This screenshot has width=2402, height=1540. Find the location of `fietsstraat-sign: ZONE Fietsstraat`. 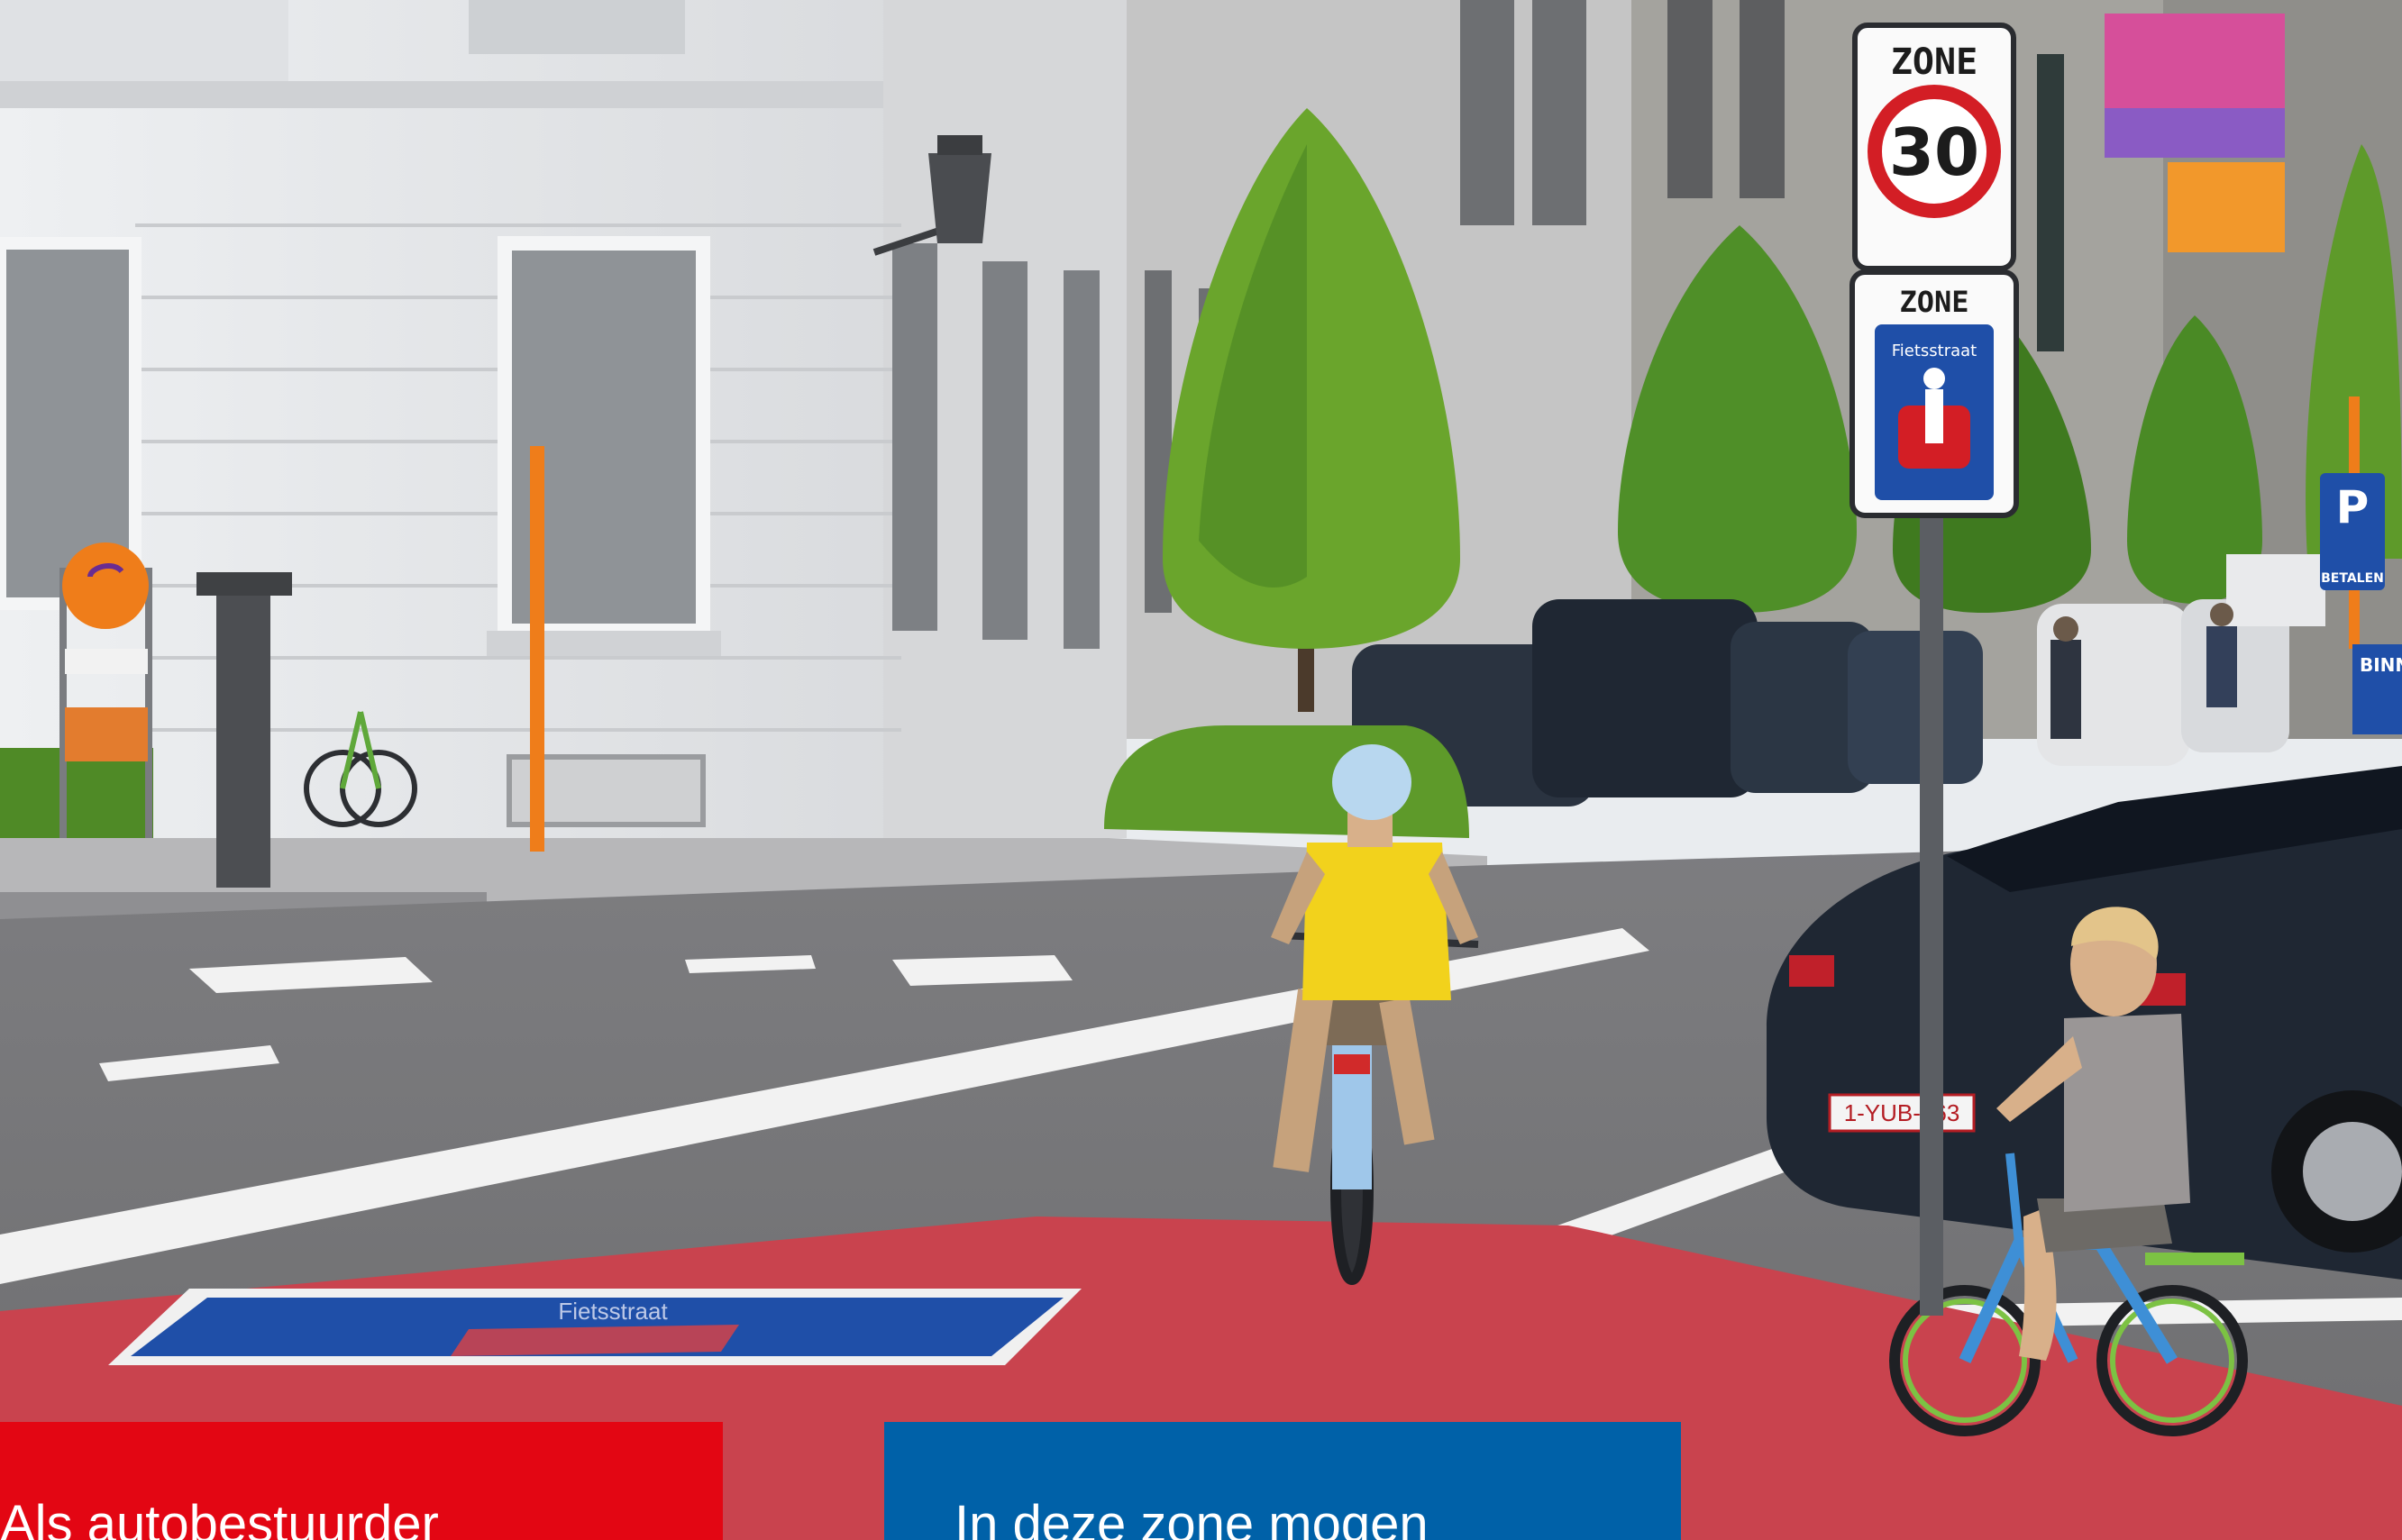

fietsstraat-sign: ZONE Fietsstraat is located at coordinates (1934, 393).